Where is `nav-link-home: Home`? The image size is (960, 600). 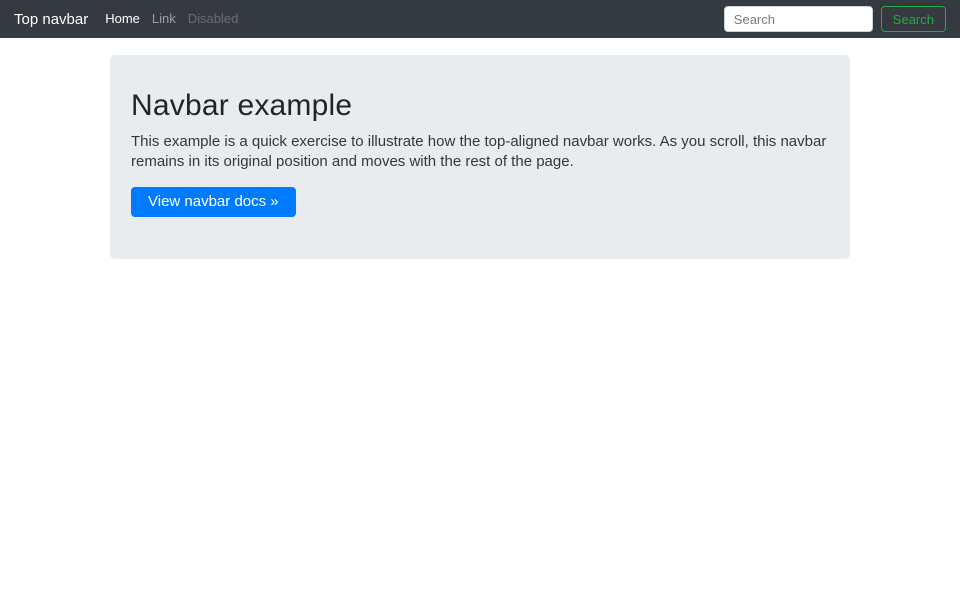
nav-link-home: Home is located at coordinates (122, 18).